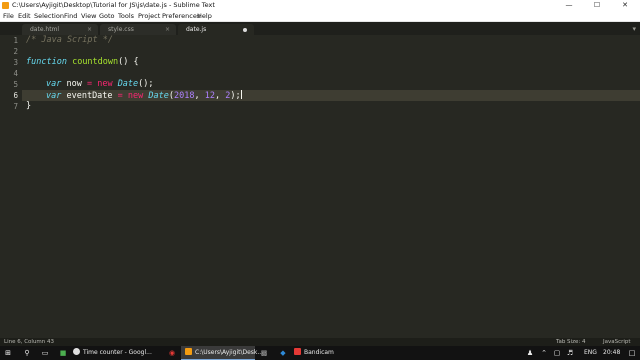 The width and height of the screenshot is (640, 360). I want to click on language-indicator: ENG, so click(590, 353).